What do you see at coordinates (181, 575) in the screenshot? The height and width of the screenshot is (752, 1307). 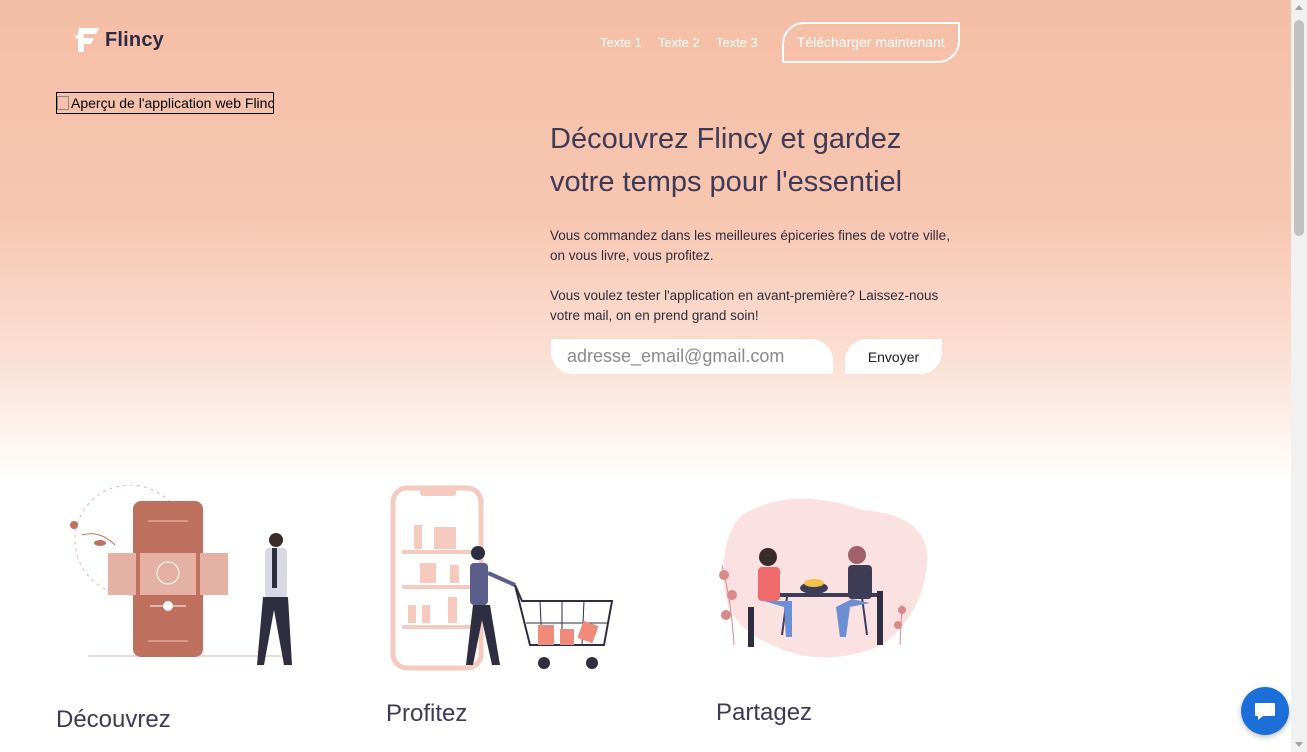 I see `discover-illustration` at bounding box center [181, 575].